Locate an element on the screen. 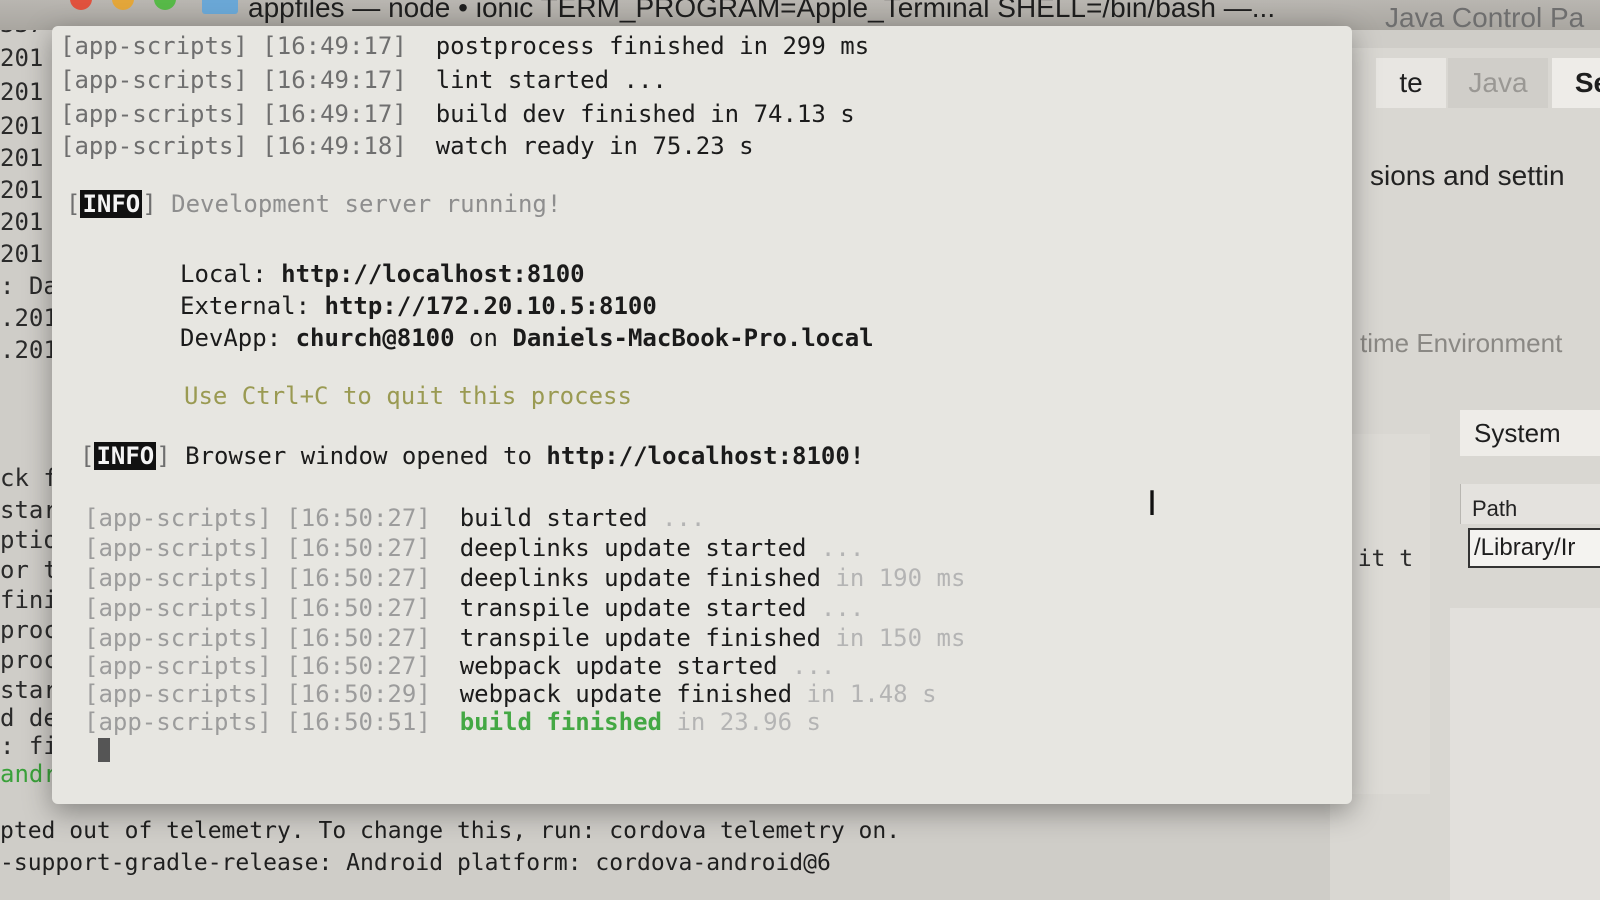  bg-left-line: fini is located at coordinates (29, 600).